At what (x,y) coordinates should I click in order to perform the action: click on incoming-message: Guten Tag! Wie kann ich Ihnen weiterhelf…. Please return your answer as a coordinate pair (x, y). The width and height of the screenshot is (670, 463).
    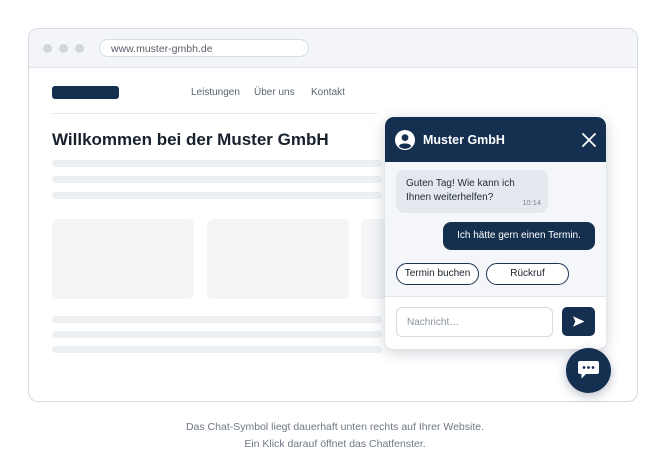
    Looking at the image, I should click on (472, 191).